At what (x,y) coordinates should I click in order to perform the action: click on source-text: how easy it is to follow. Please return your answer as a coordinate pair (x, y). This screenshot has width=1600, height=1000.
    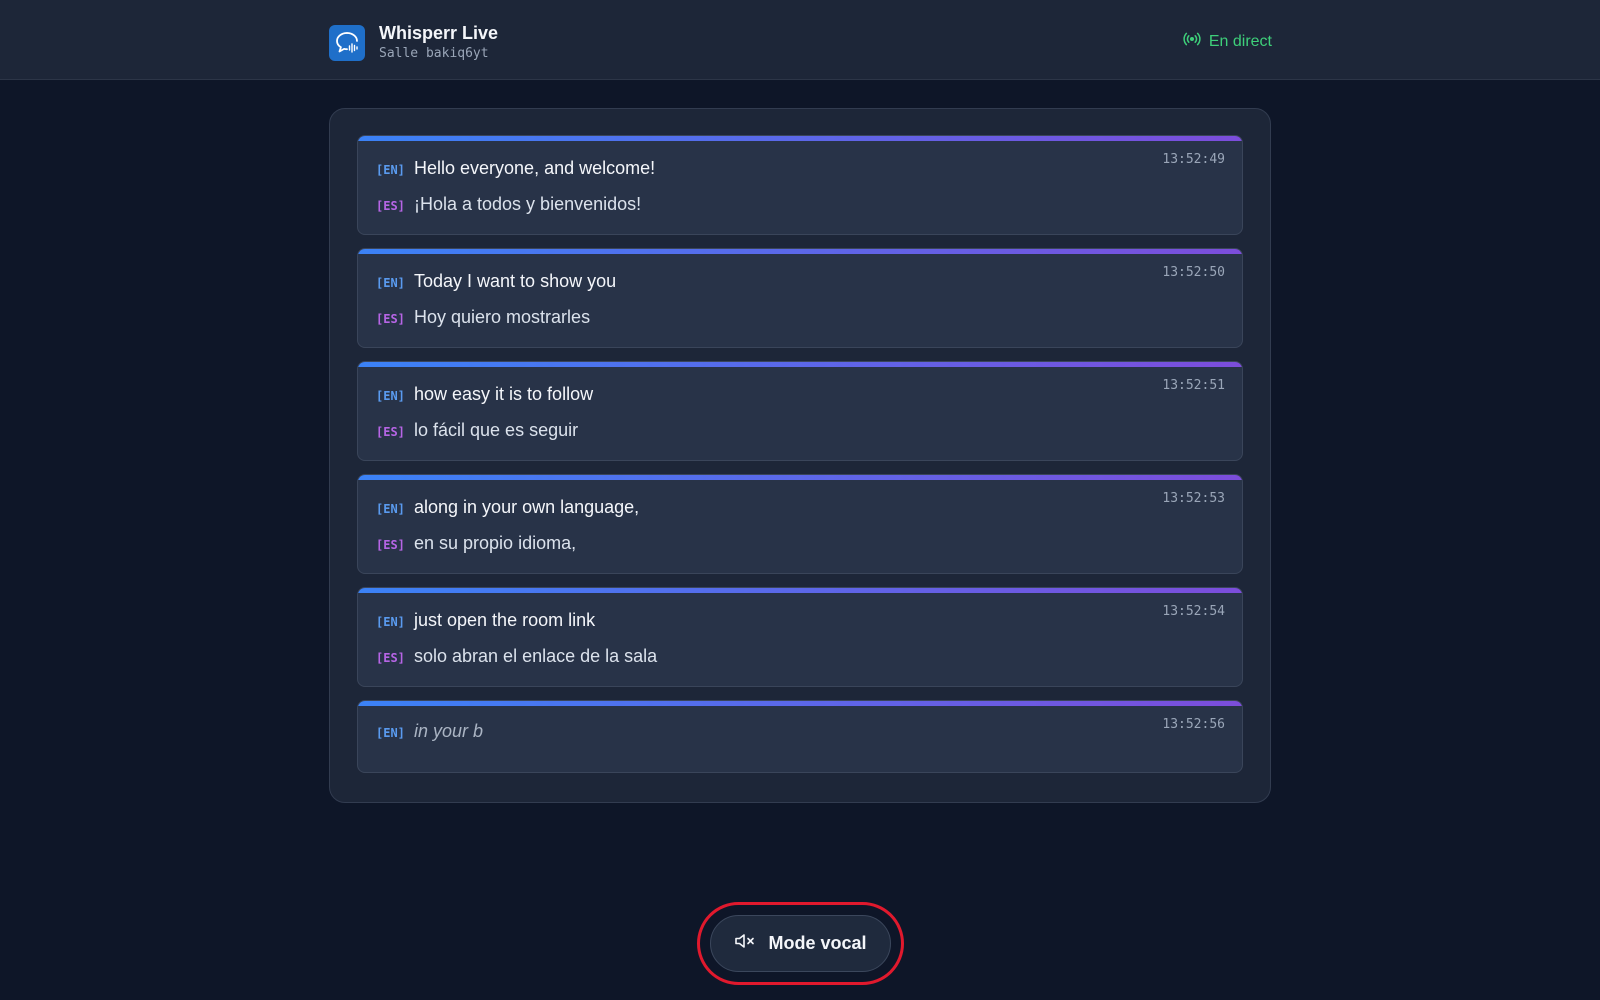
    Looking at the image, I should click on (504, 394).